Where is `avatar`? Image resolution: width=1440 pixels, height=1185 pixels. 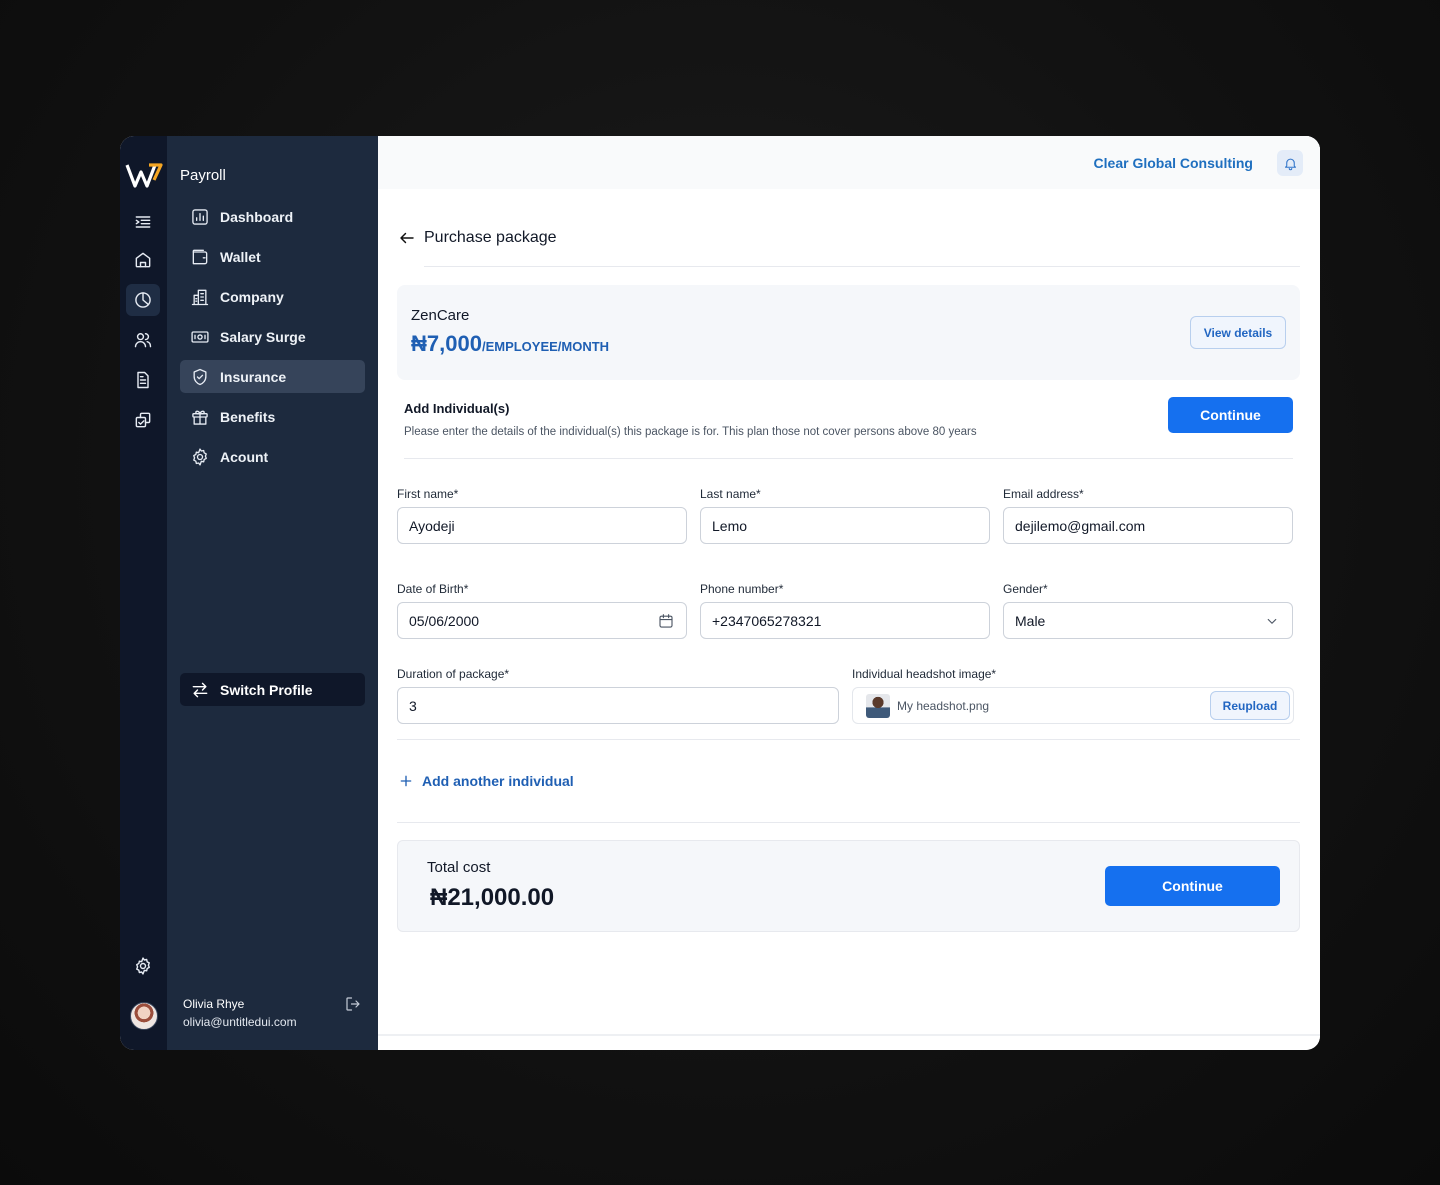
avatar is located at coordinates (144, 1016).